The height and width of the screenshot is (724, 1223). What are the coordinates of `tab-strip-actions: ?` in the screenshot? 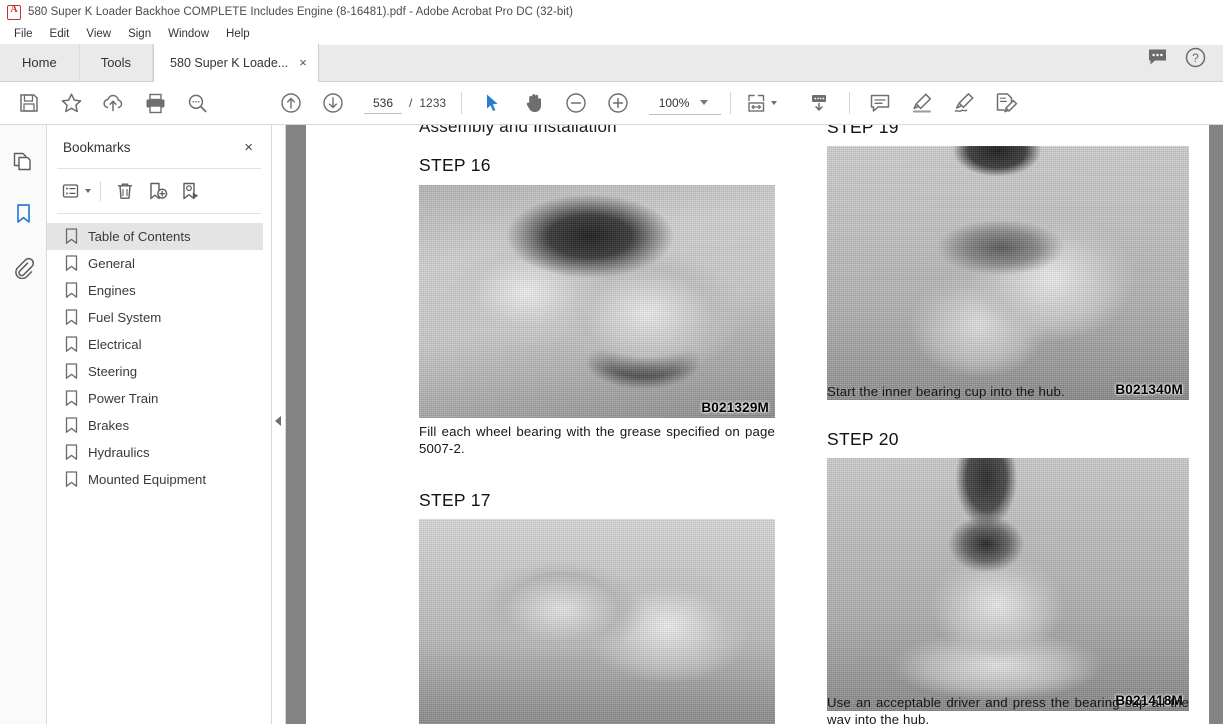 It's located at (1185, 64).